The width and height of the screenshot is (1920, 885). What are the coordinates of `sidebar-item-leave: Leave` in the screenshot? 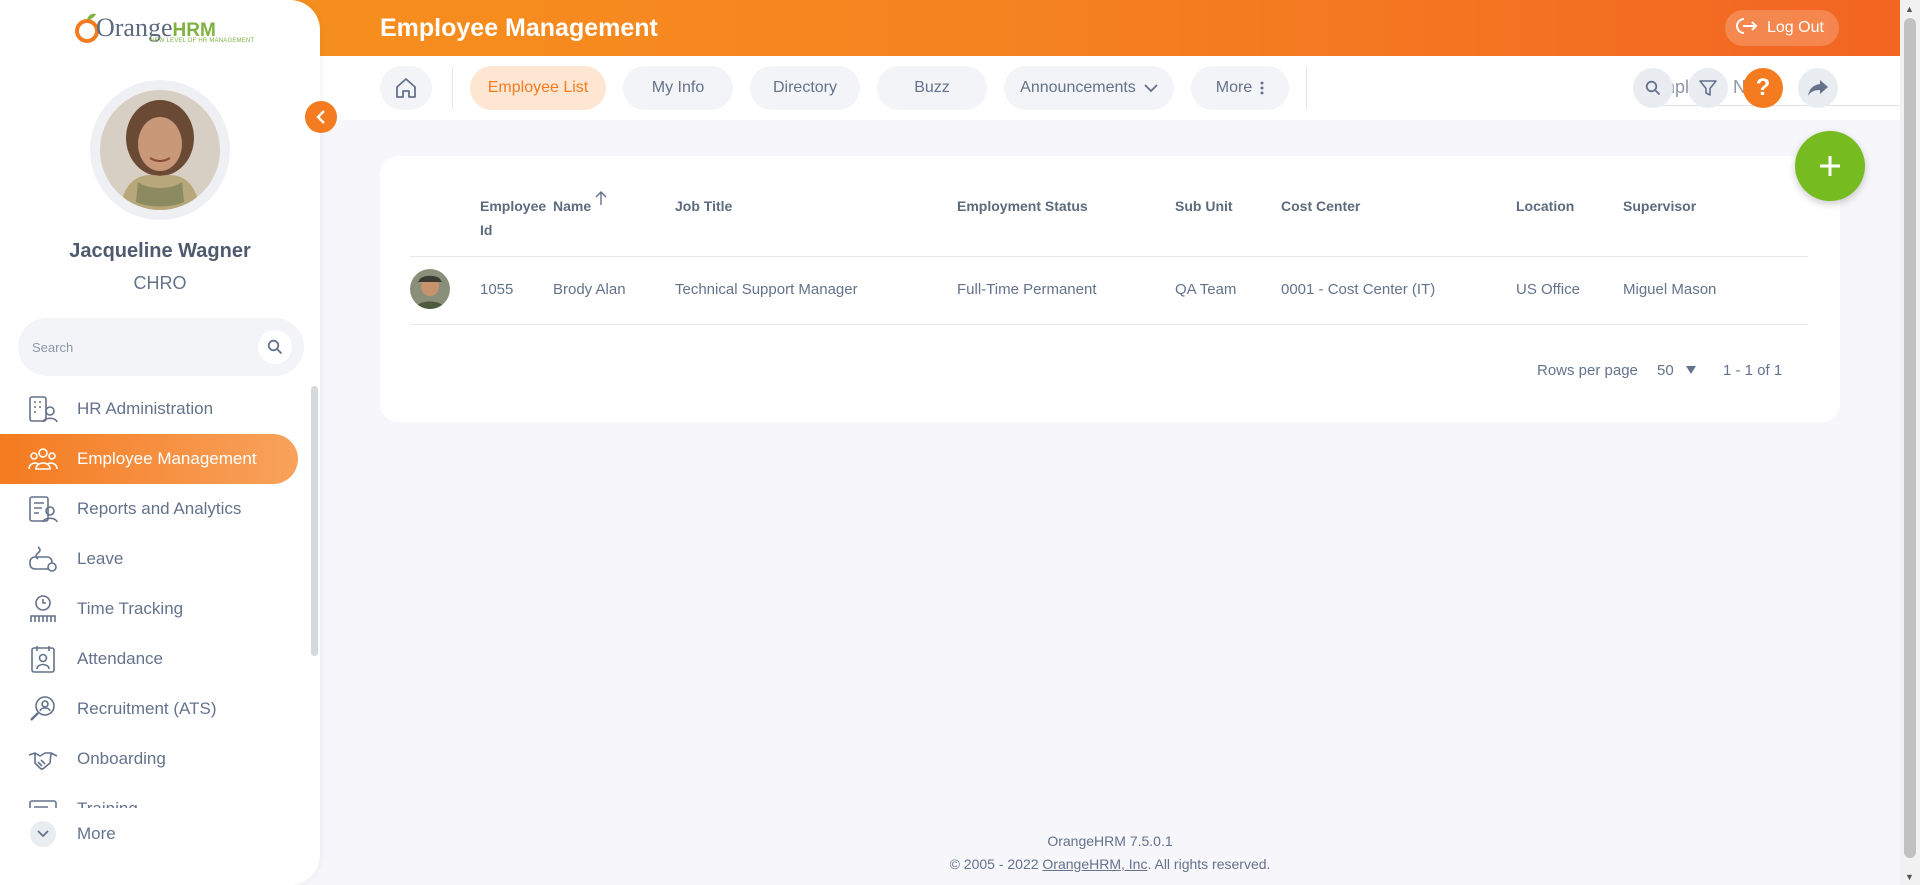 It's located at (155, 559).